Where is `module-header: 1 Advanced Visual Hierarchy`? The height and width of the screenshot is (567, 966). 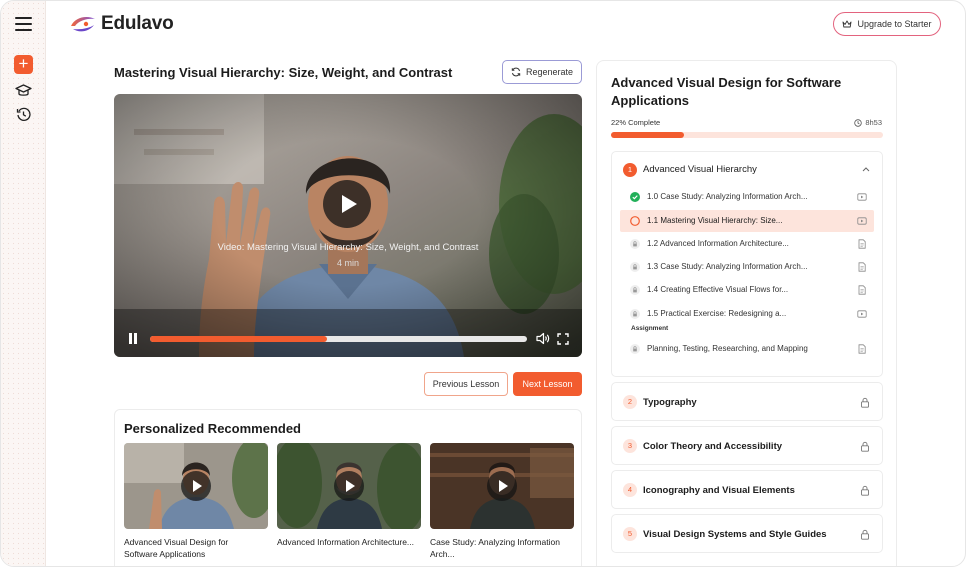
module-header: 1 Advanced Visual Hierarchy is located at coordinates (747, 169).